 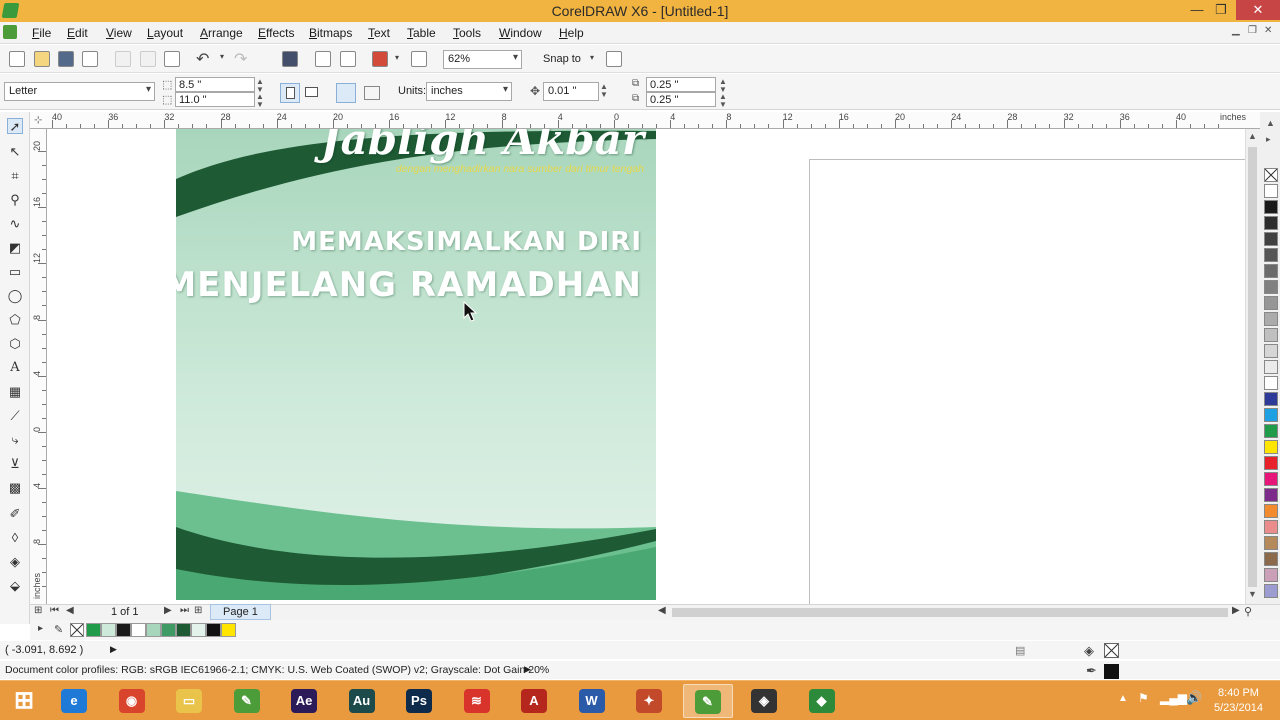 I want to click on current-page-button, so click(x=372, y=93).